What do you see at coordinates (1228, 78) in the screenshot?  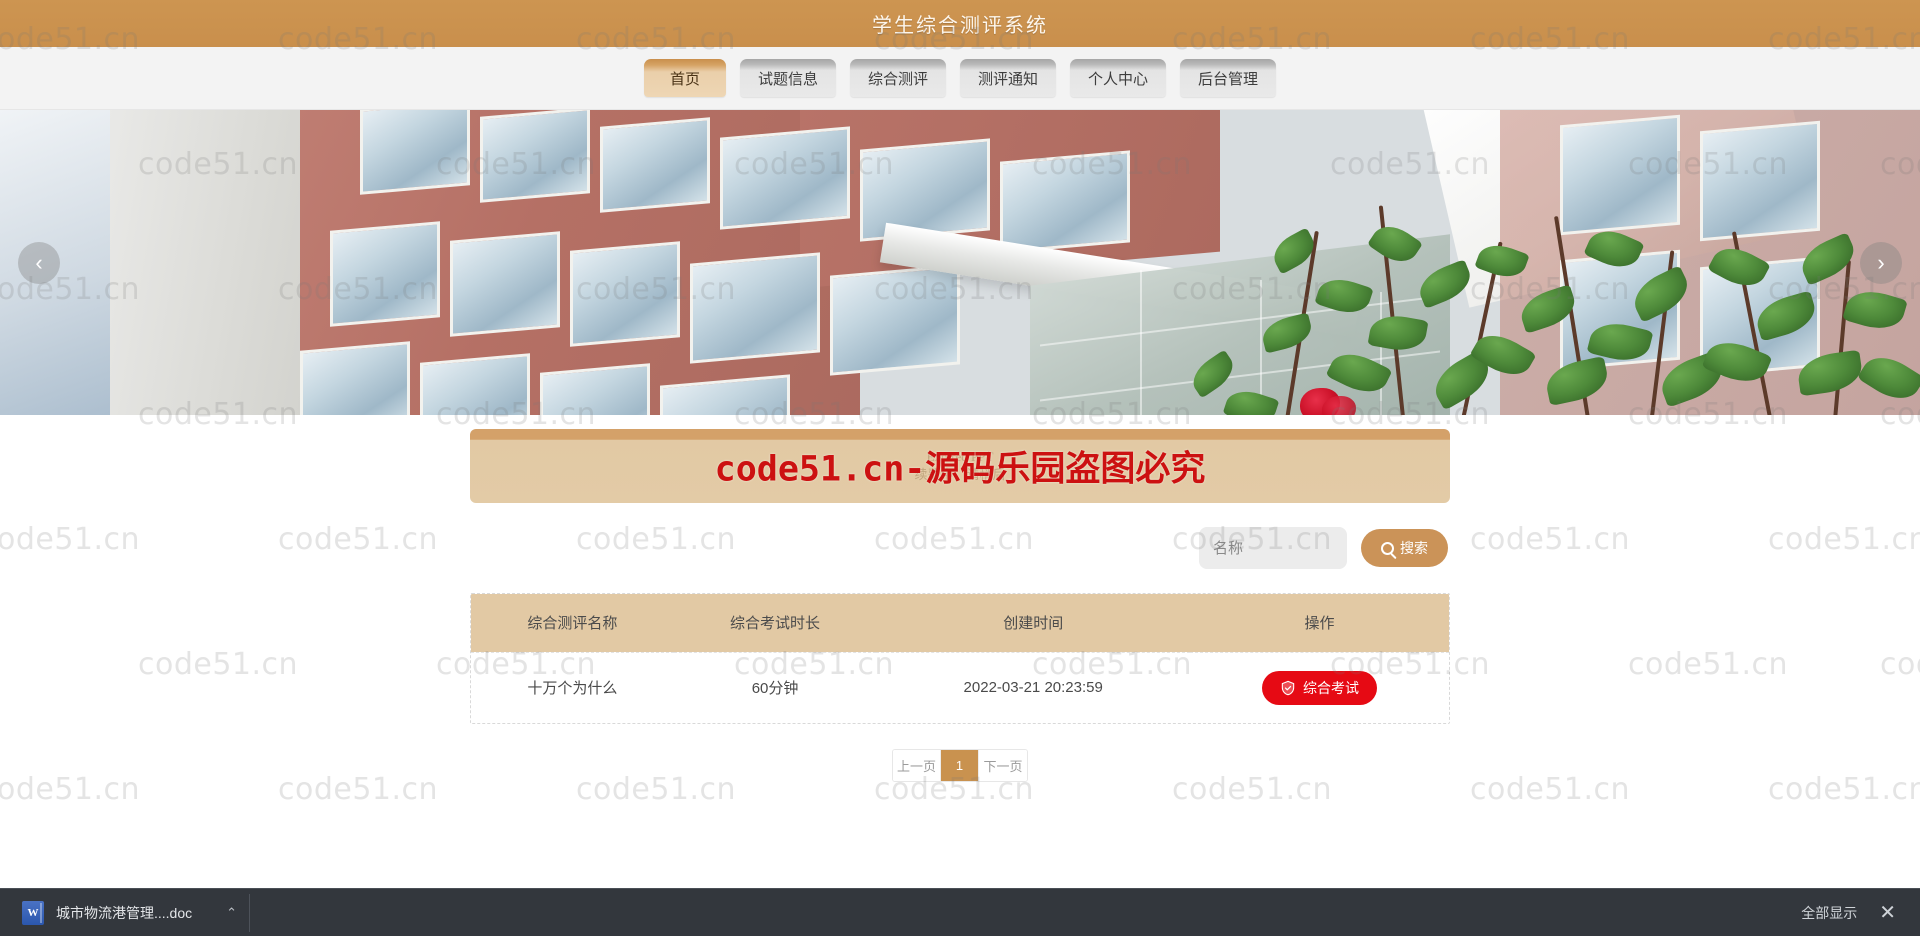 I see `nav-item-admin: 后台管理` at bounding box center [1228, 78].